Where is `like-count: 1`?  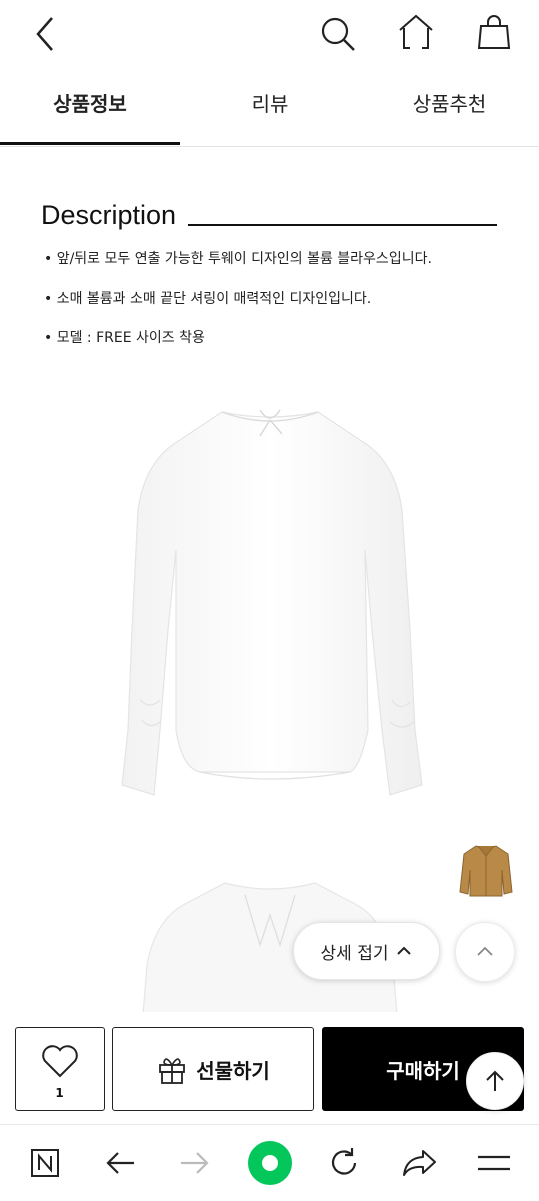 like-count: 1 is located at coordinates (59, 1093).